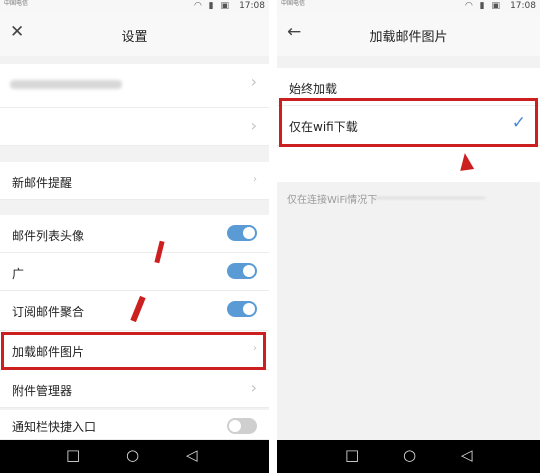 The image size is (540, 473). What do you see at coordinates (48, 236) in the screenshot?
I see `mail-list-avatar-label: 邮件列表头像` at bounding box center [48, 236].